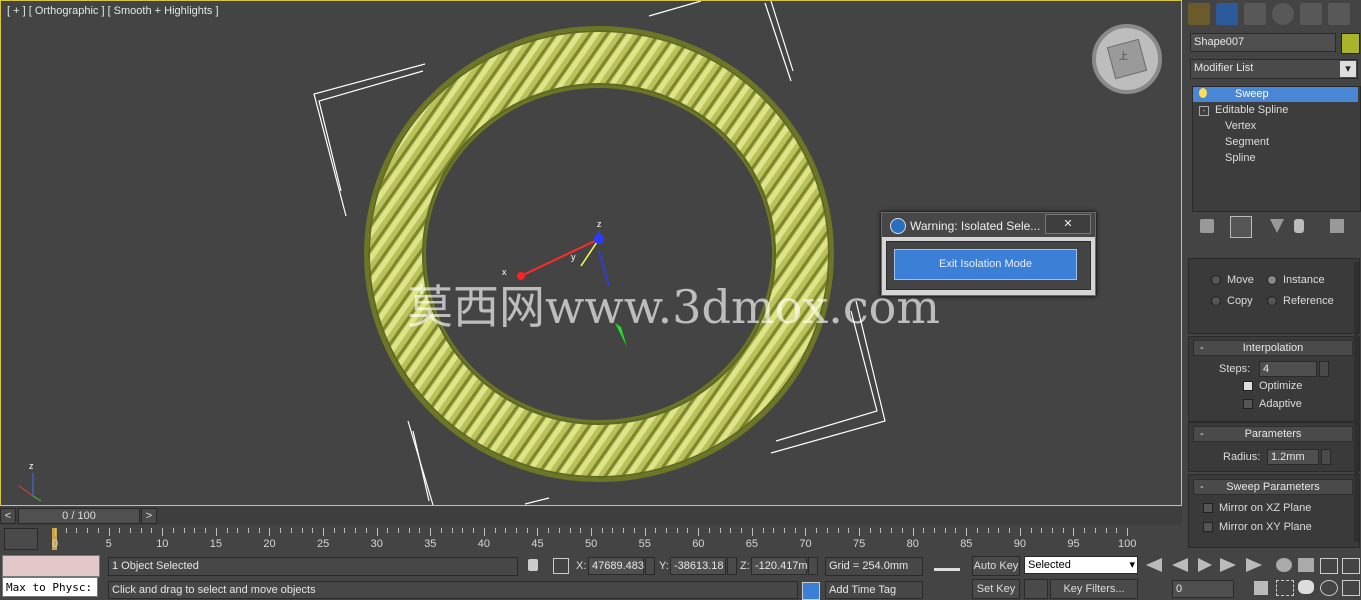 The height and width of the screenshot is (600, 1361). What do you see at coordinates (1306, 565) in the screenshot?
I see `zoom-all-icon` at bounding box center [1306, 565].